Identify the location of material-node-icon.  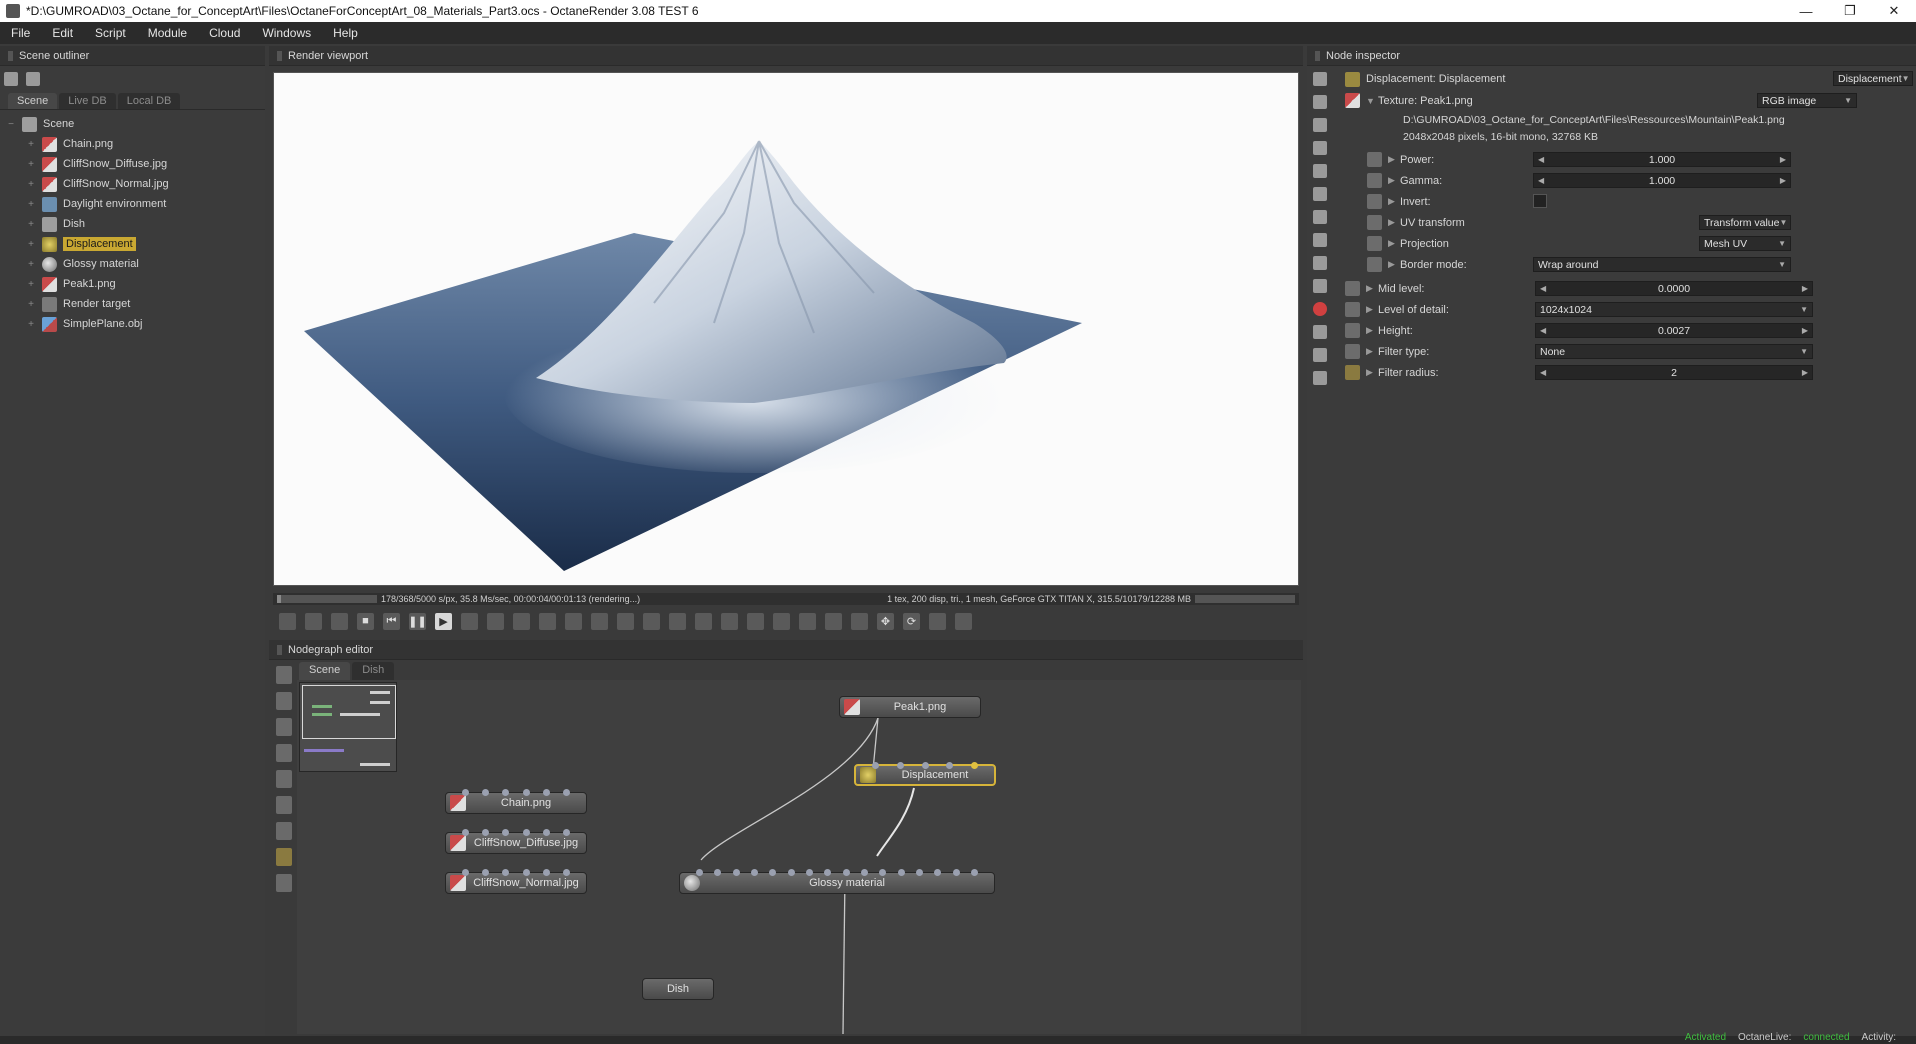
(284, 779).